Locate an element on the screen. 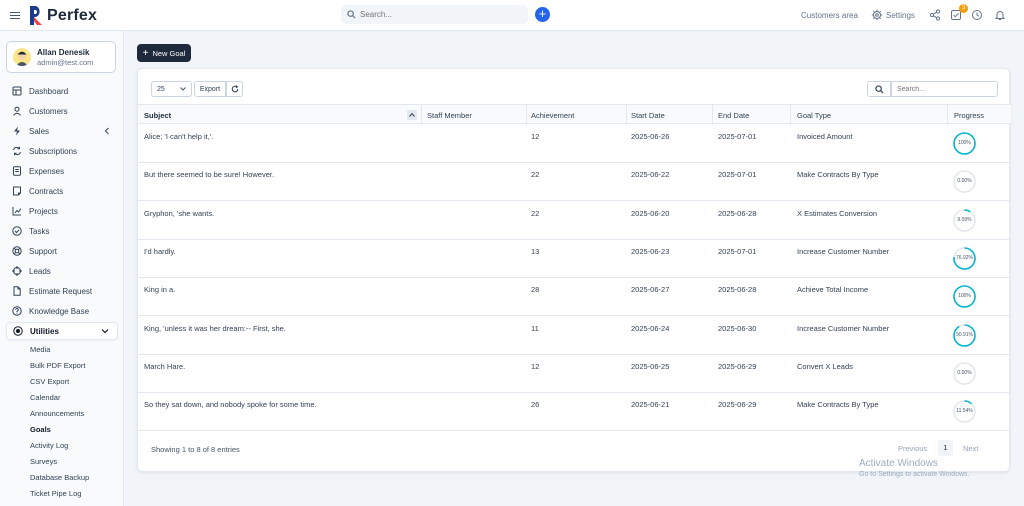 This screenshot has width=1024, height=506. global-search is located at coordinates (434, 14).